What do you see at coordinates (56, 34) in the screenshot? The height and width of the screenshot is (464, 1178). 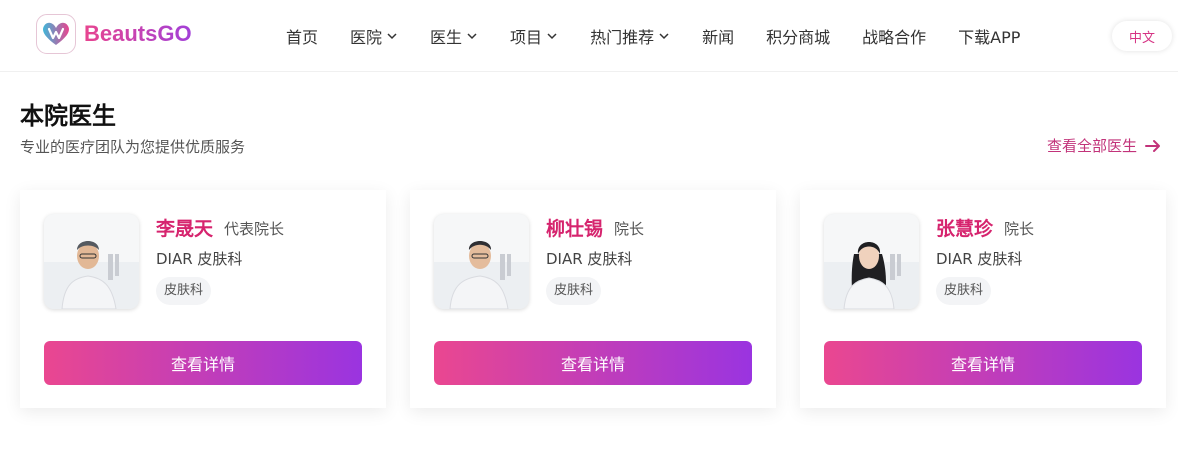 I see `logo-heart-icon` at bounding box center [56, 34].